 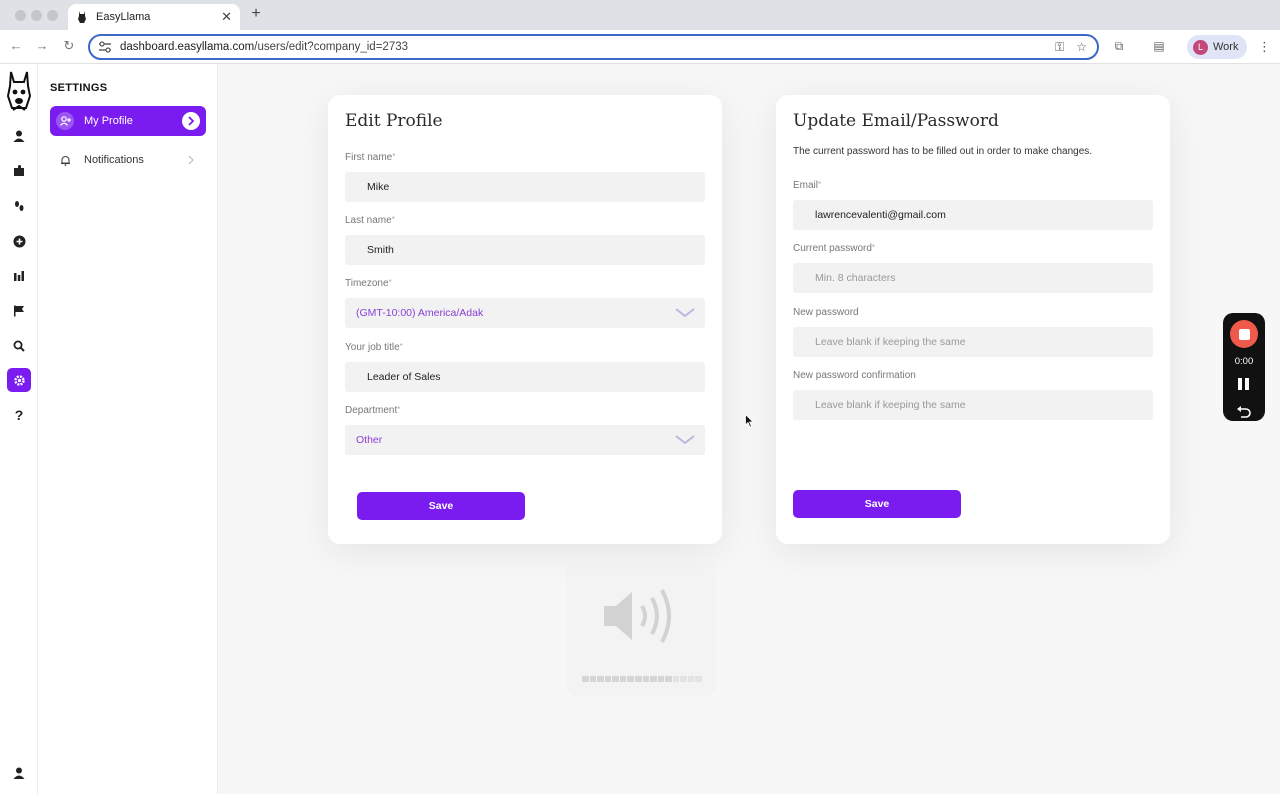 What do you see at coordinates (1264, 47) in the screenshot?
I see `browser-menu-icon: ⋮` at bounding box center [1264, 47].